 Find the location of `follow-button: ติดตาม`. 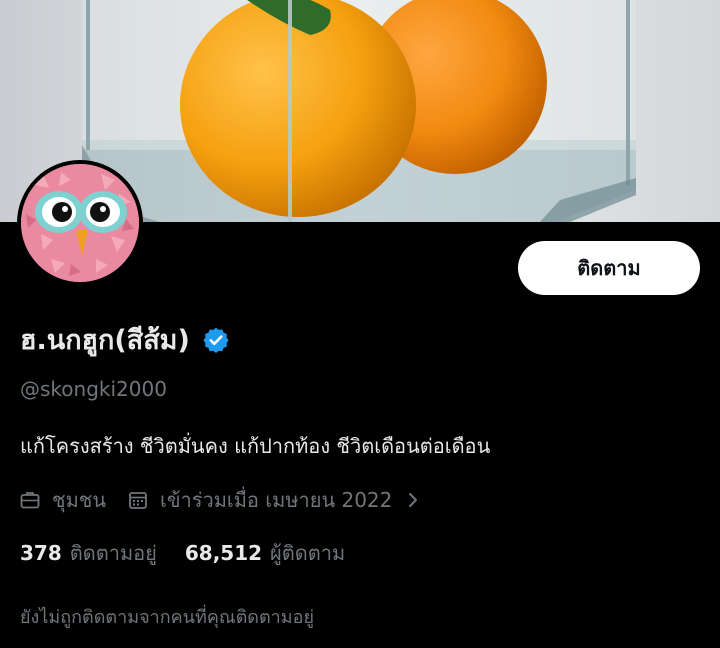

follow-button: ติดตาม is located at coordinates (609, 268).